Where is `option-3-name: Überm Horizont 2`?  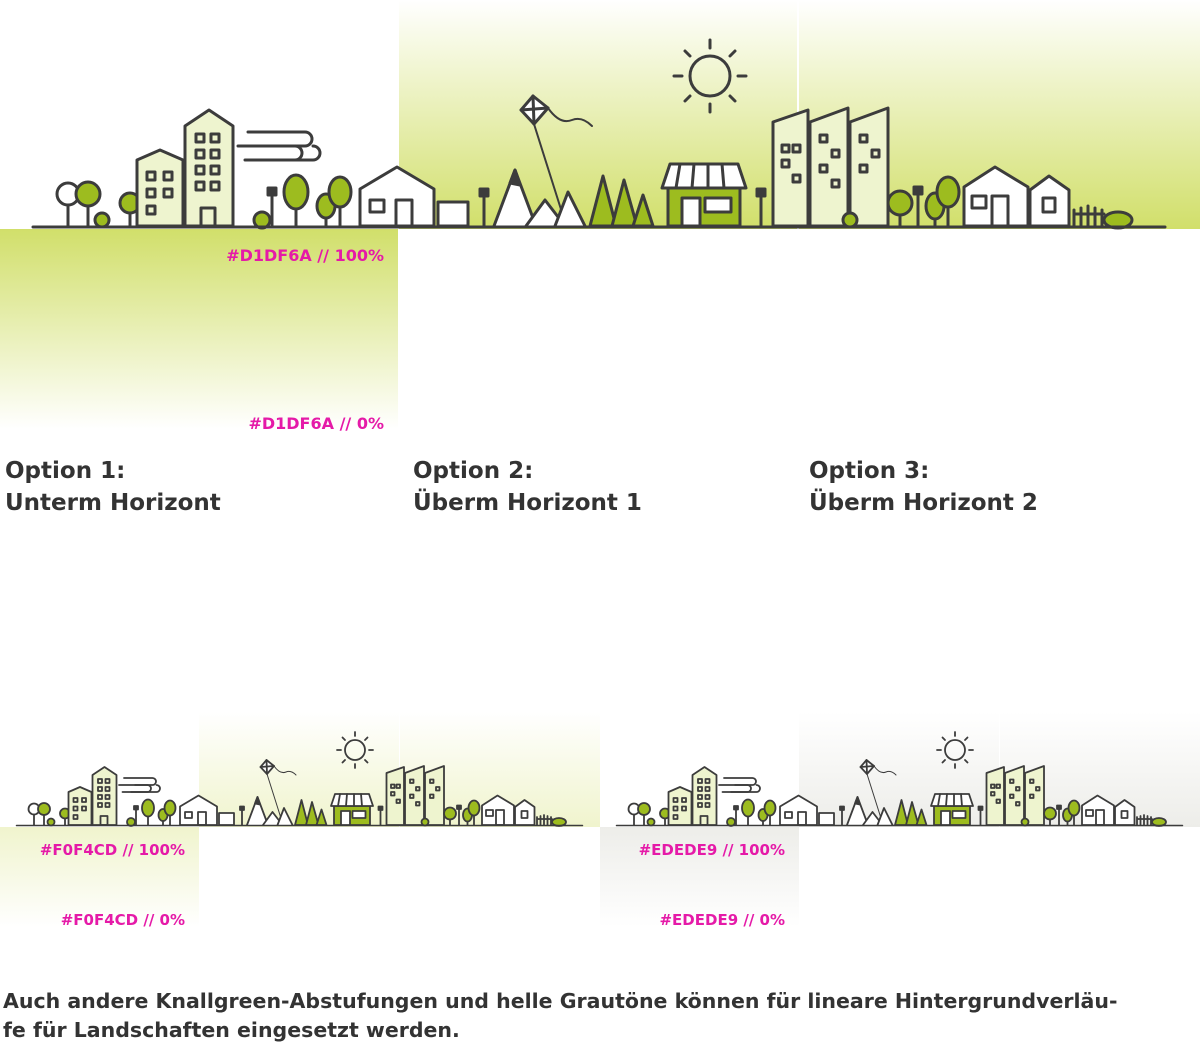 option-3-name: Überm Horizont 2 is located at coordinates (923, 503).